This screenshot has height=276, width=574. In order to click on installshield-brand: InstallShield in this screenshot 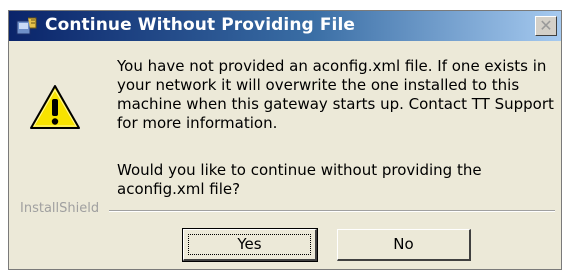, I will do `click(61, 208)`.